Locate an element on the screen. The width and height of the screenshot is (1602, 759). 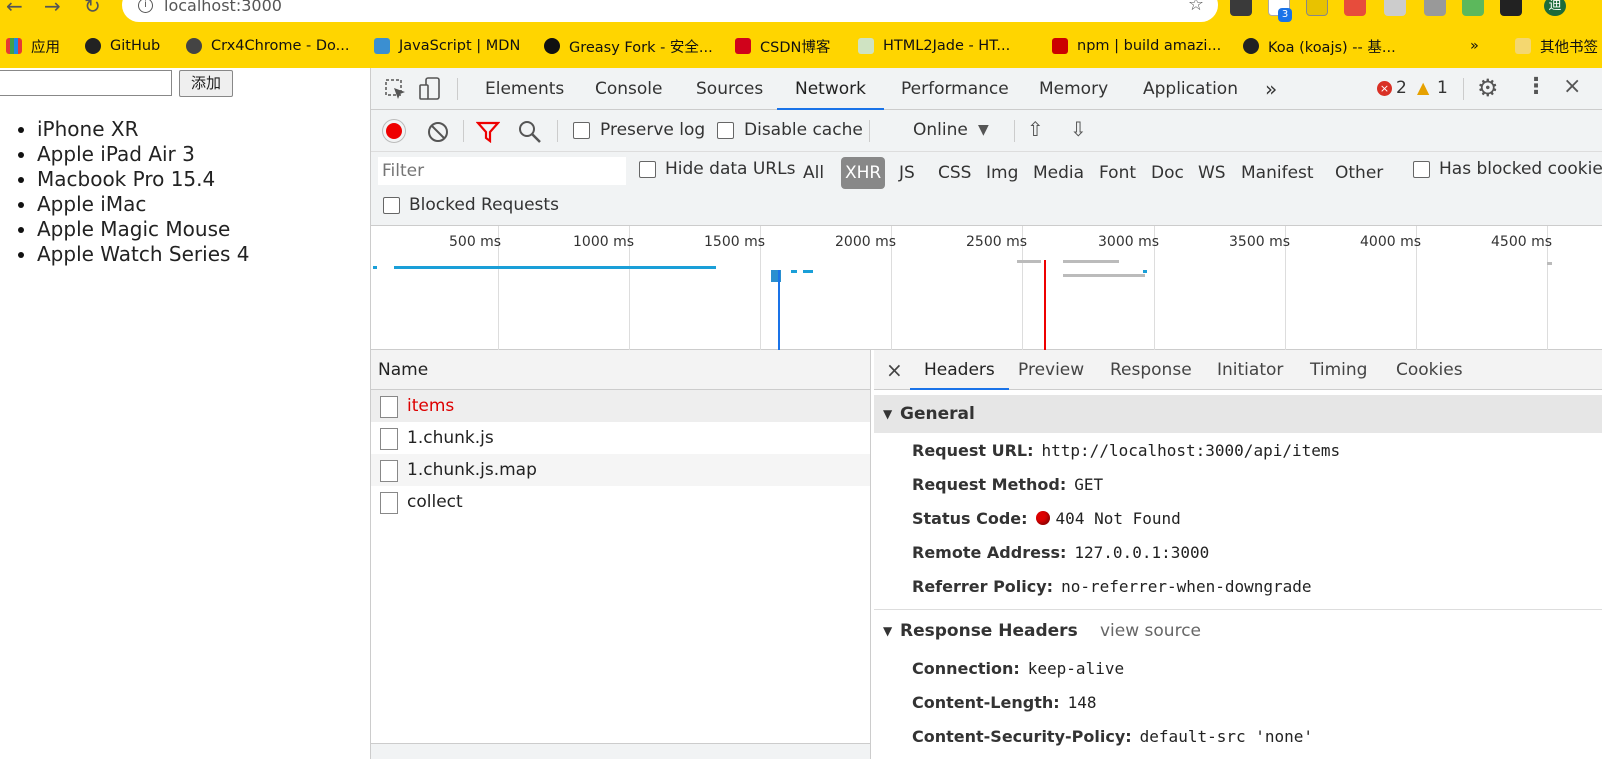
blocked-requests-checkbox is located at coordinates (391, 205).